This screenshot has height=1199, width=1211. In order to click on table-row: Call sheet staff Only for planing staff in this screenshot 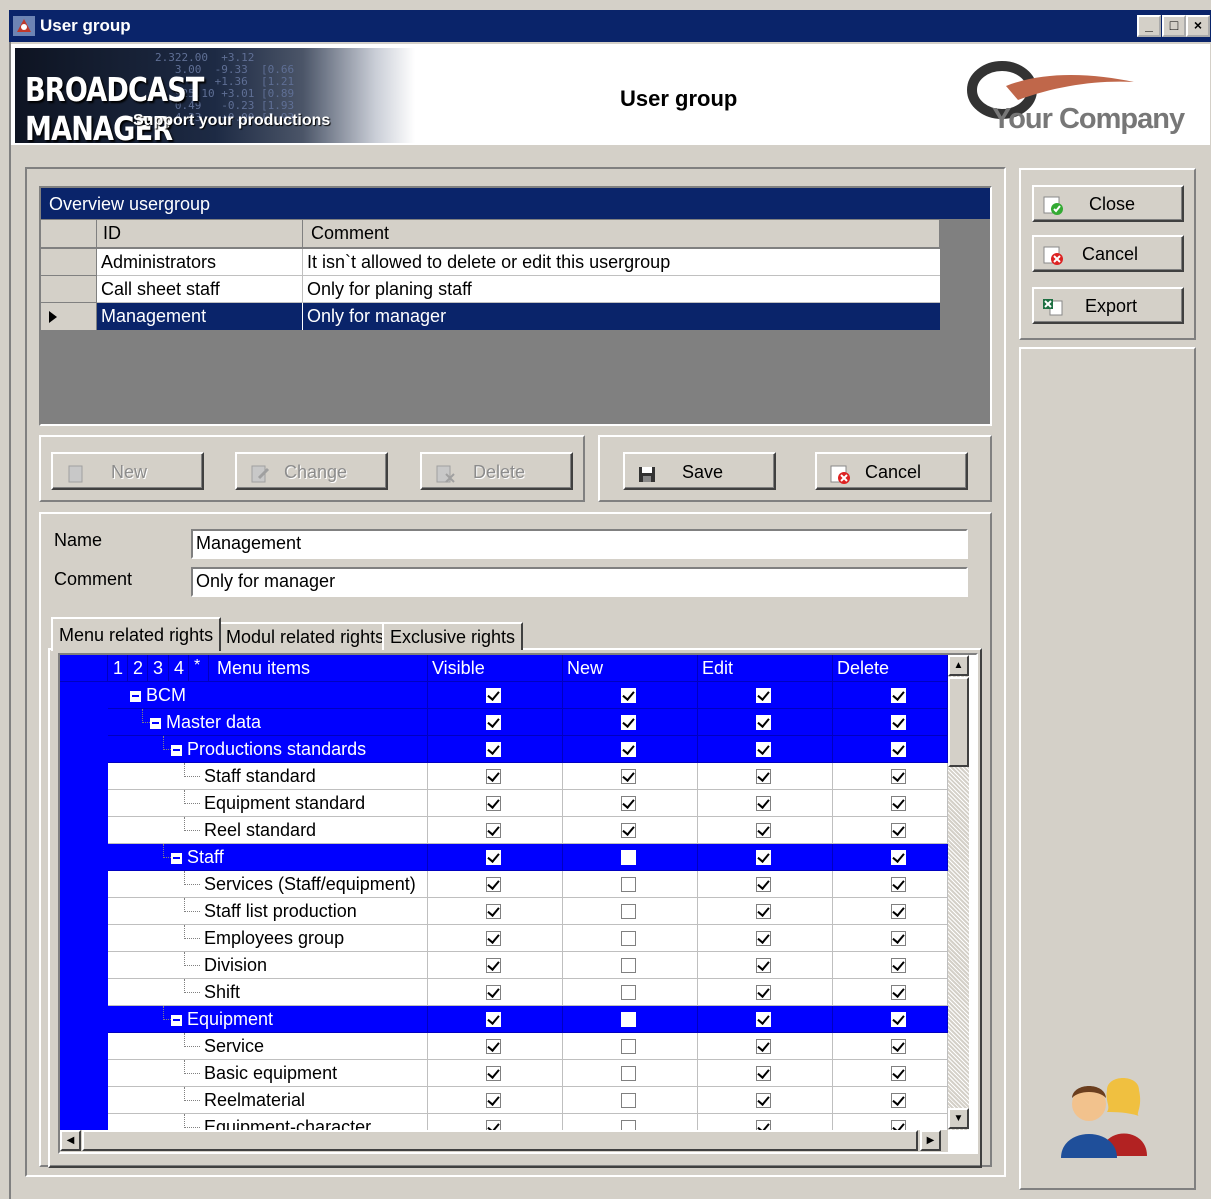, I will do `click(490, 289)`.